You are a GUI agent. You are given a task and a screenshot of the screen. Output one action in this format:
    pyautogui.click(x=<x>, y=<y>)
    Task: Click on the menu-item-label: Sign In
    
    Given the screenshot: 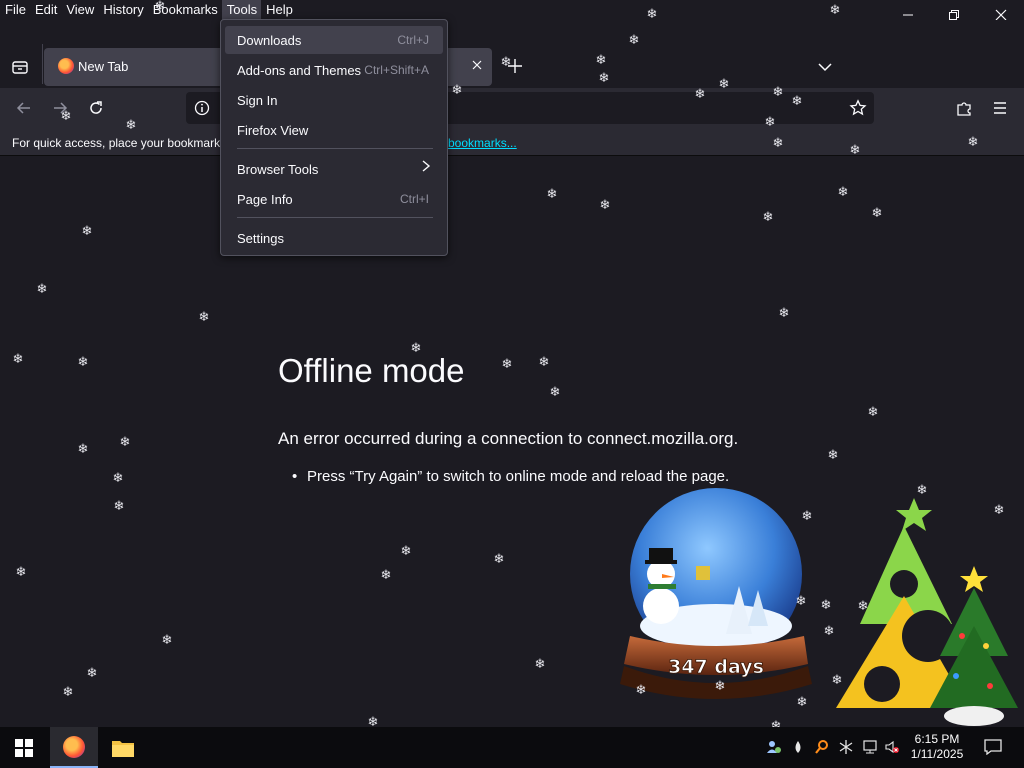 What is the action you would take?
    pyautogui.click(x=257, y=100)
    